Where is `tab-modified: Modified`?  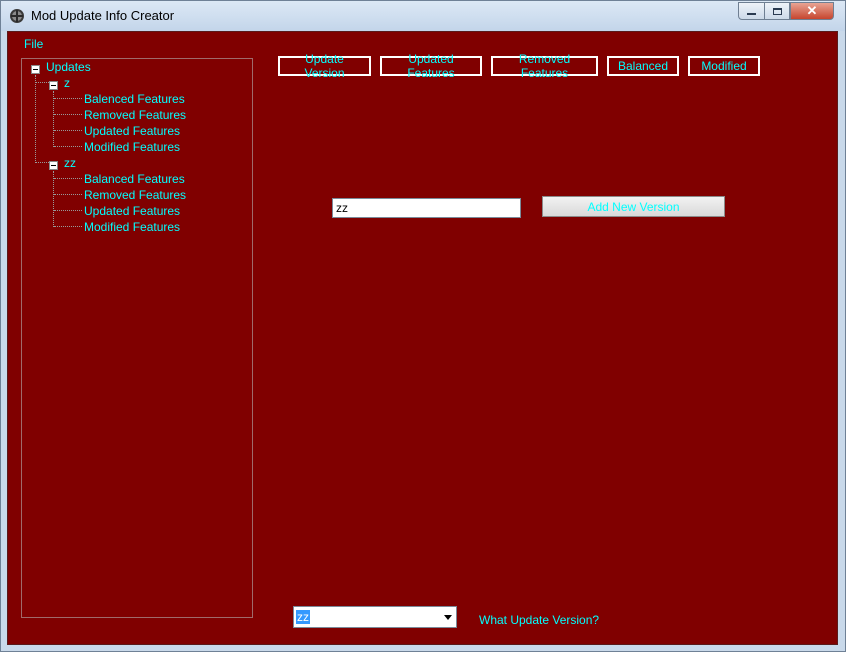
tab-modified: Modified is located at coordinates (724, 66).